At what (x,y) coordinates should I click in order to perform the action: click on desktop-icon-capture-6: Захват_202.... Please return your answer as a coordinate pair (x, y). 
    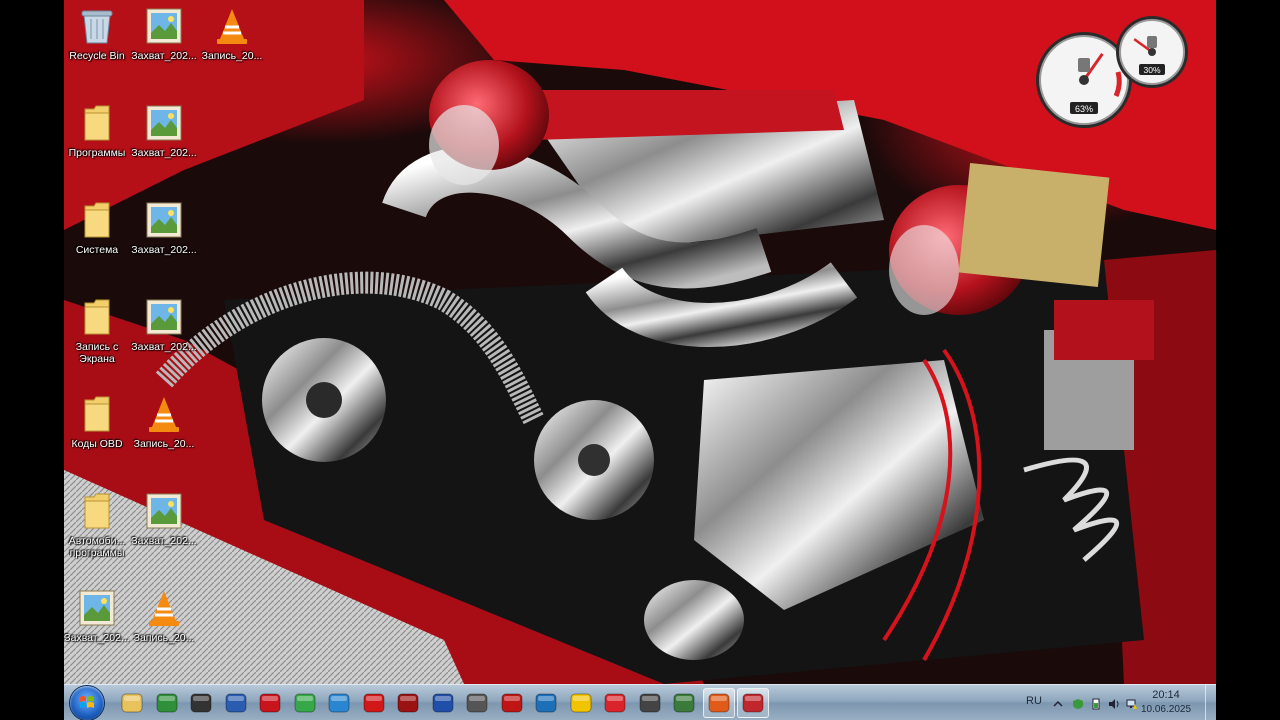
    Looking at the image, I should click on (97, 628).